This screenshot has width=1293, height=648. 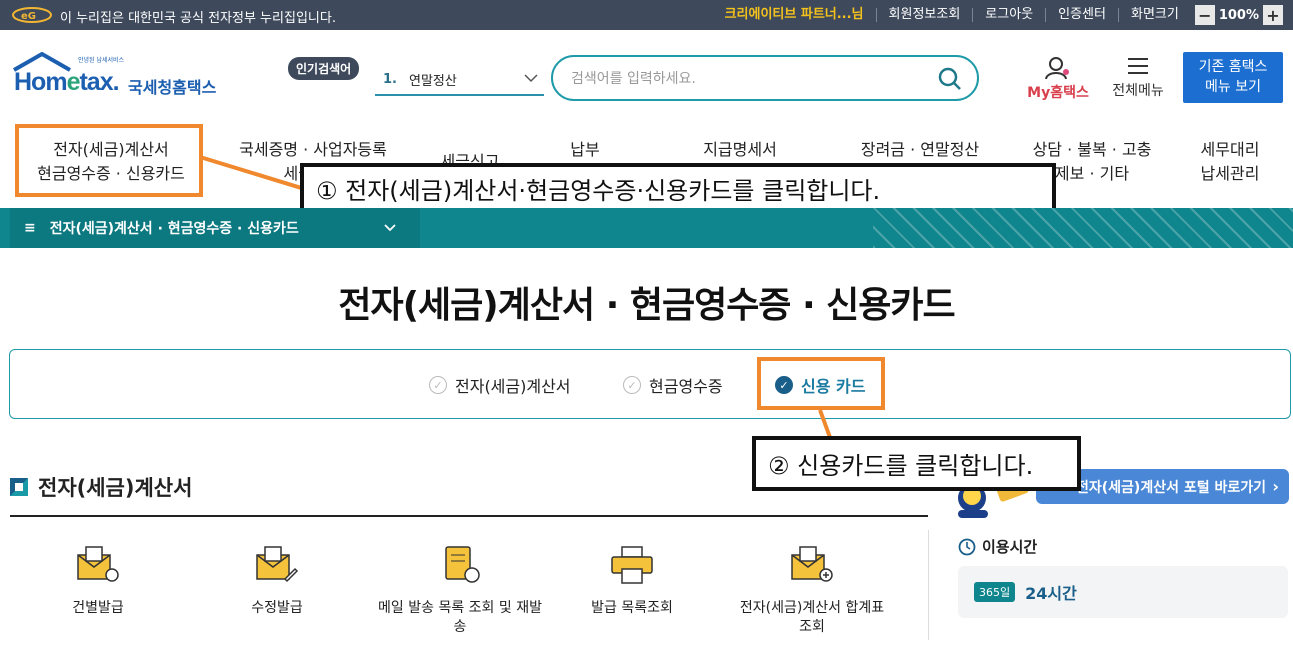 I want to click on category-tabs: ✓ 전자(세금)계산서 ✓ 현금영수증 ✓ 신용 카드, so click(x=650, y=384).